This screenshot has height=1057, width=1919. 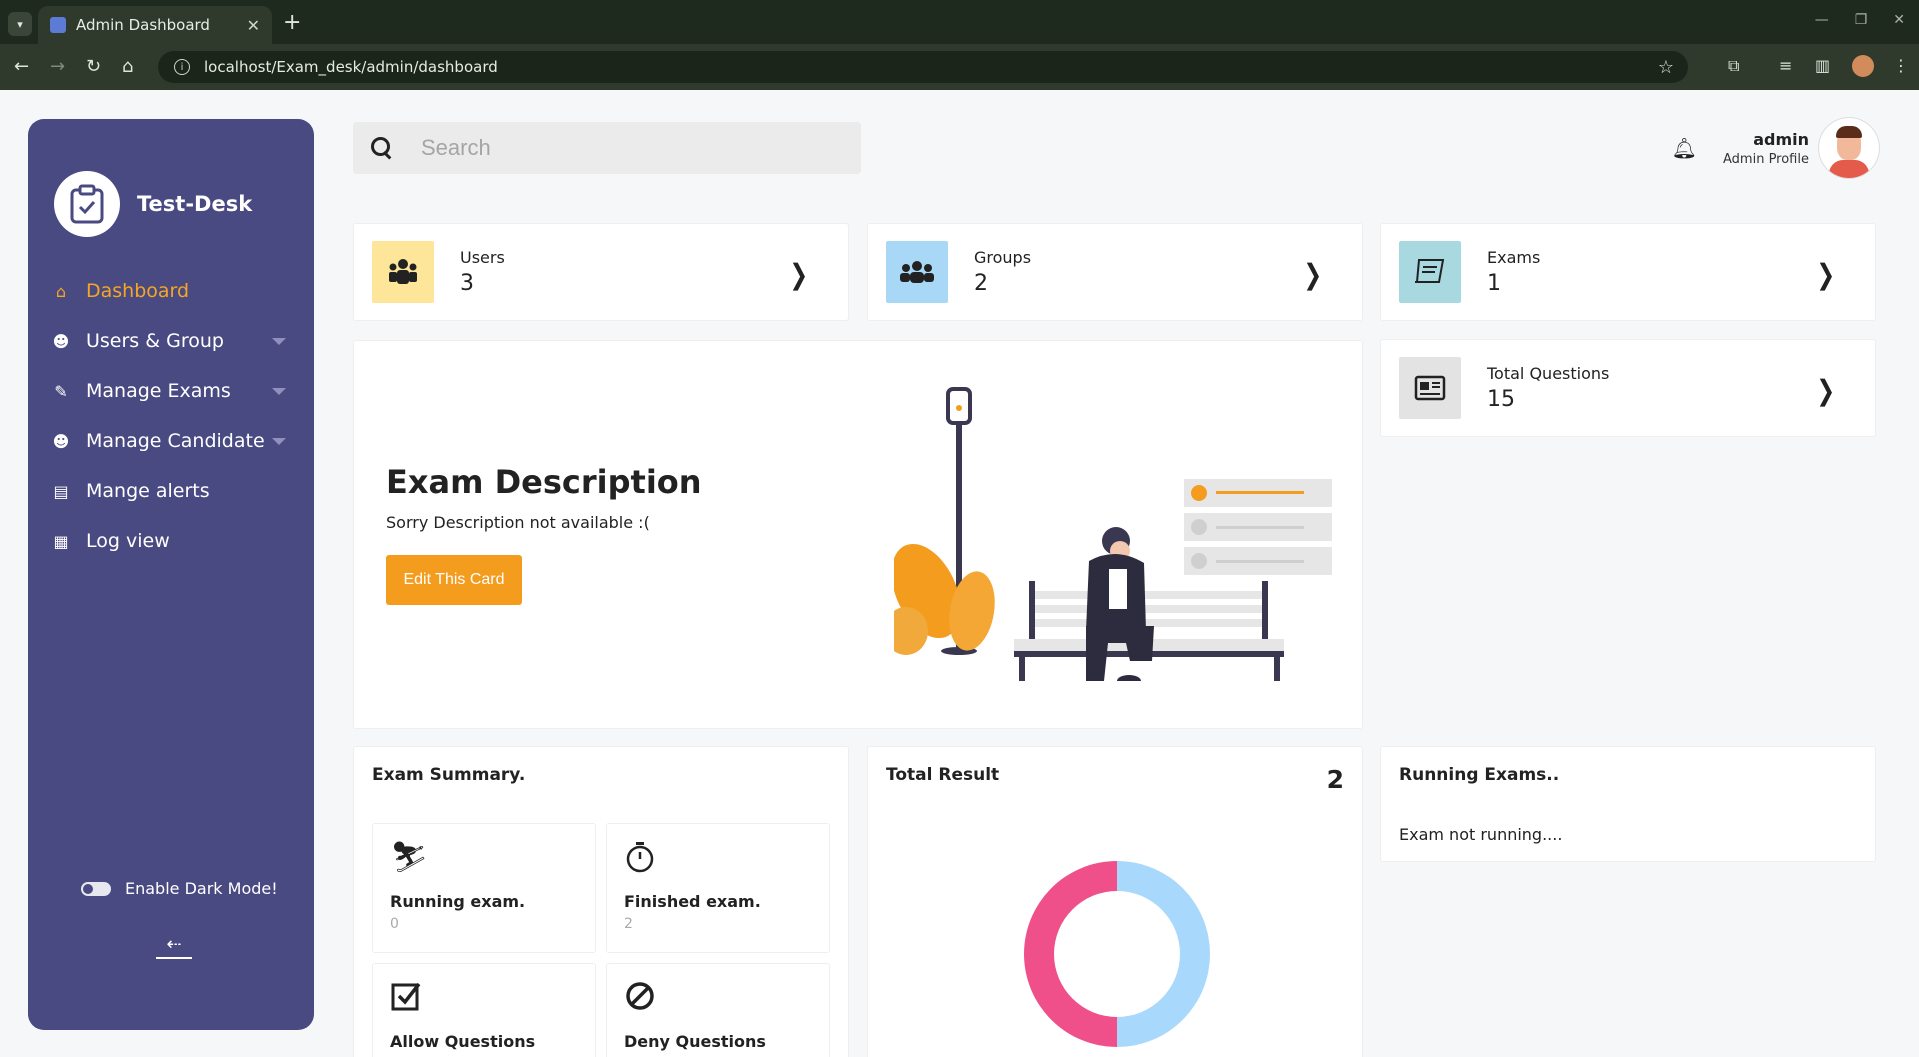 What do you see at coordinates (1501, 399) in the screenshot?
I see `stat-value: 15` at bounding box center [1501, 399].